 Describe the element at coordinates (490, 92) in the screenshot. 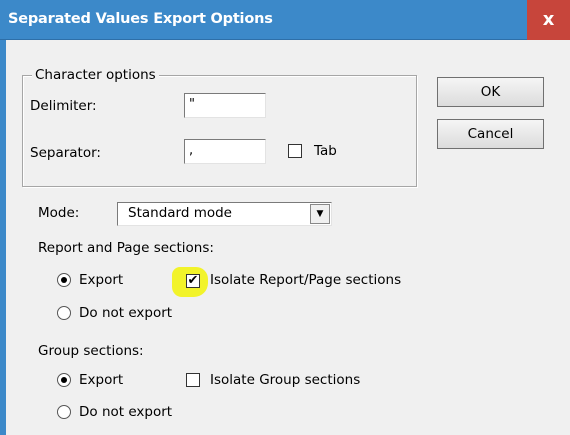

I see `ok-button: OK` at that location.